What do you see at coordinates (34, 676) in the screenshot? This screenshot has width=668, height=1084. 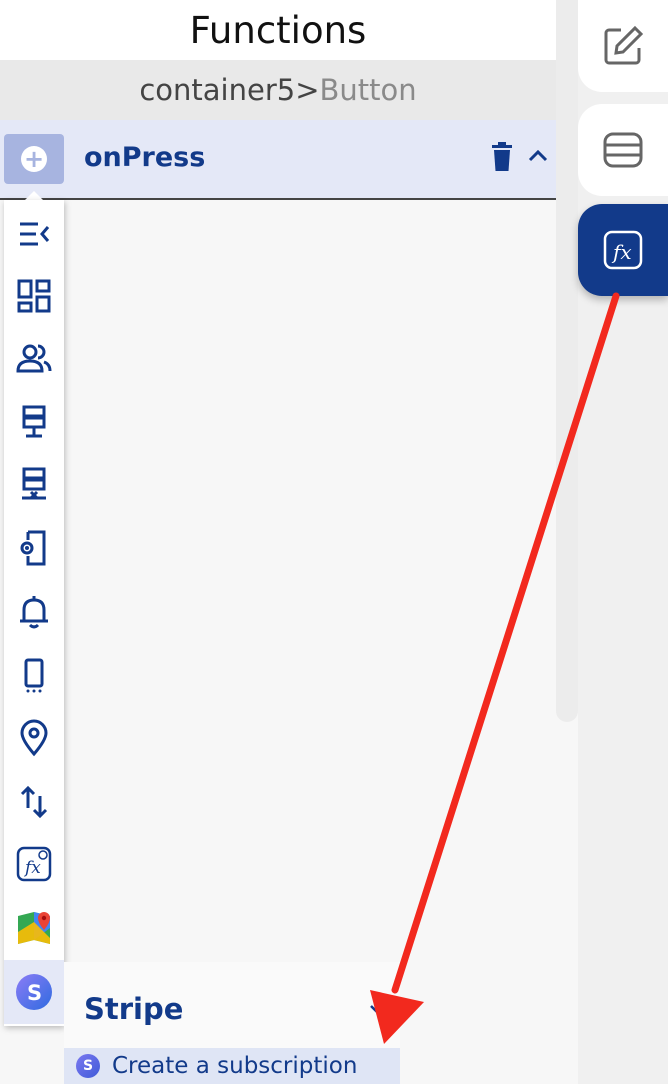 I see `smartphone-icon` at bounding box center [34, 676].